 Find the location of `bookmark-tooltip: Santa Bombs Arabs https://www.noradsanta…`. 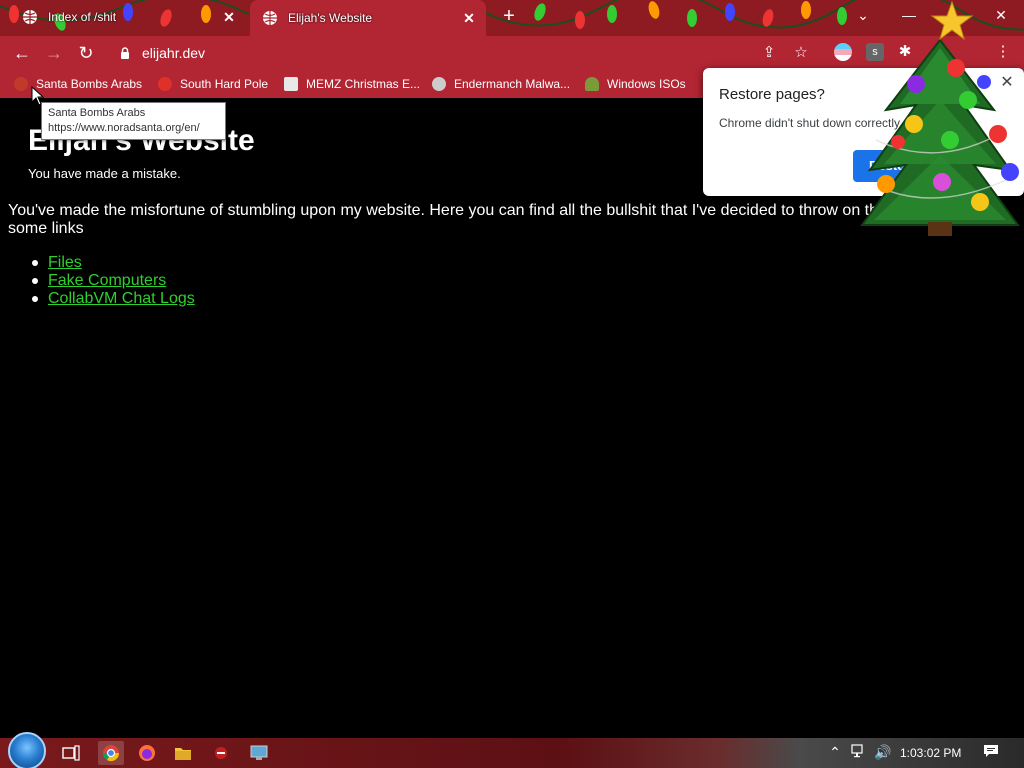

bookmark-tooltip: Santa Bombs Arabs https://www.noradsanta… is located at coordinates (133, 121).